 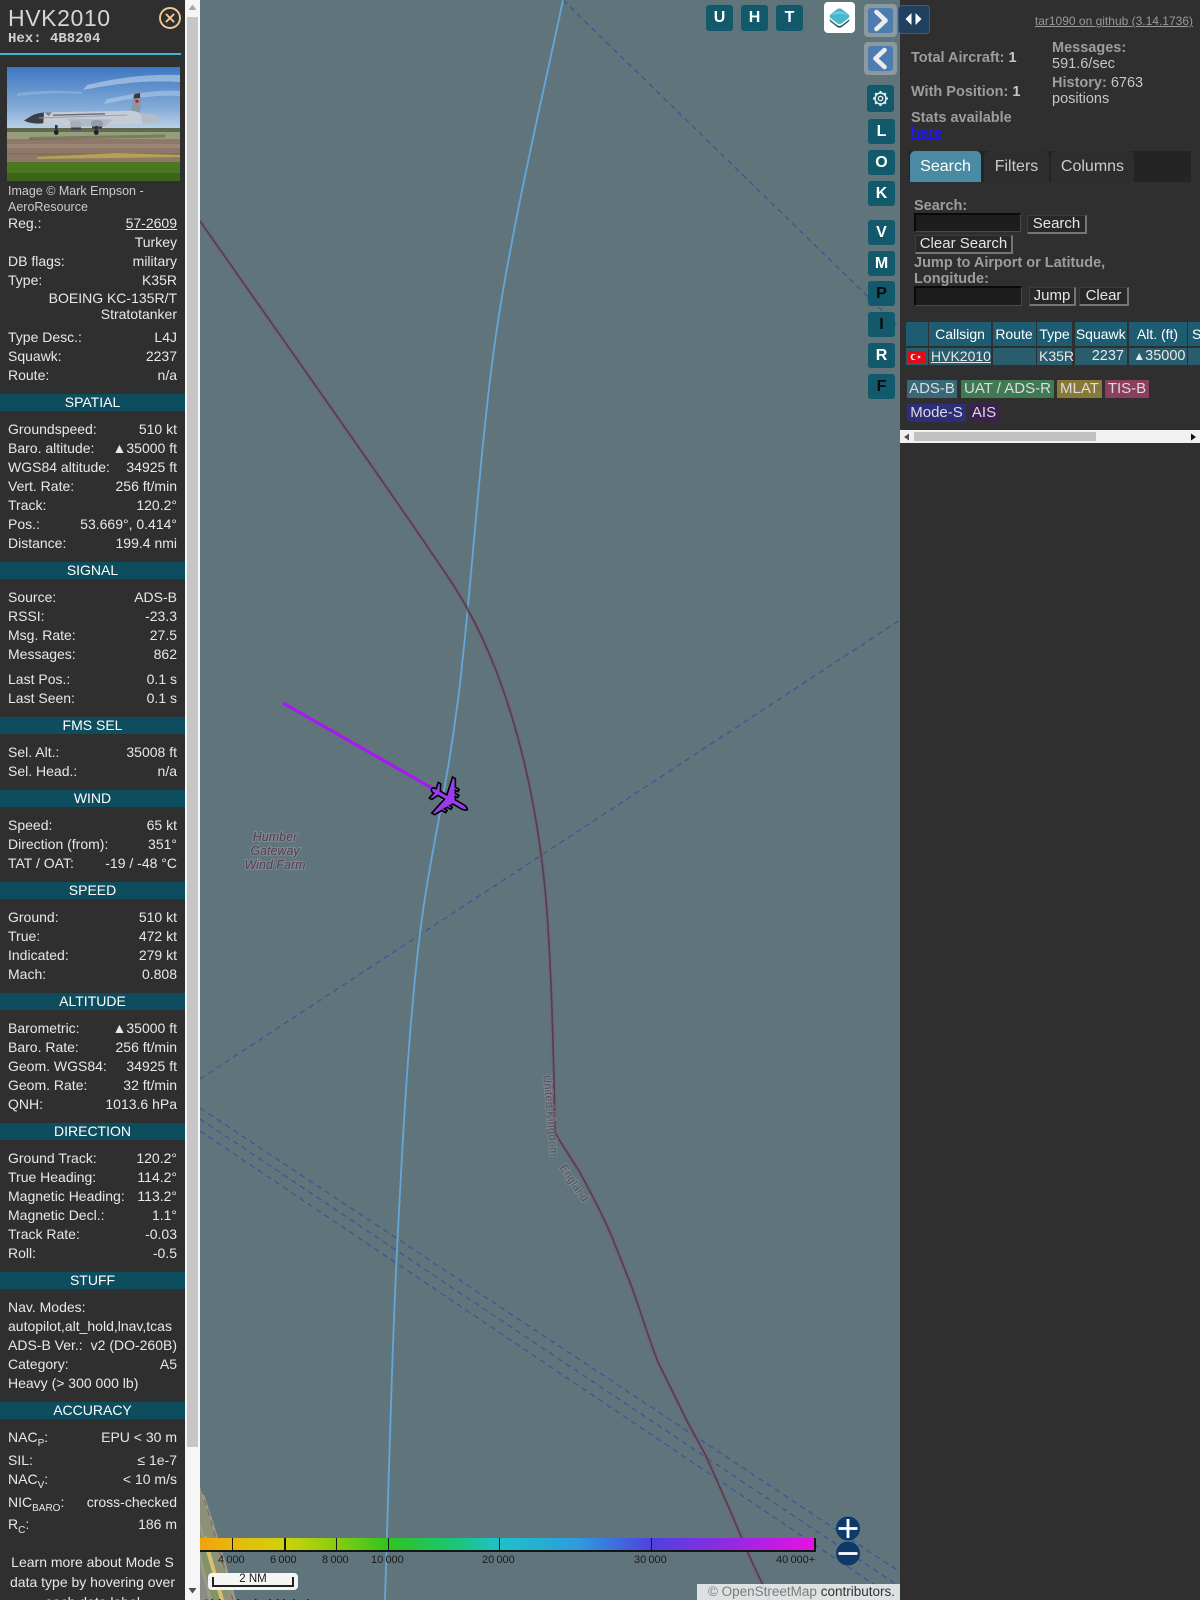 What do you see at coordinates (274, 865) in the screenshot?
I see `svg-text: Wind Farm` at bounding box center [274, 865].